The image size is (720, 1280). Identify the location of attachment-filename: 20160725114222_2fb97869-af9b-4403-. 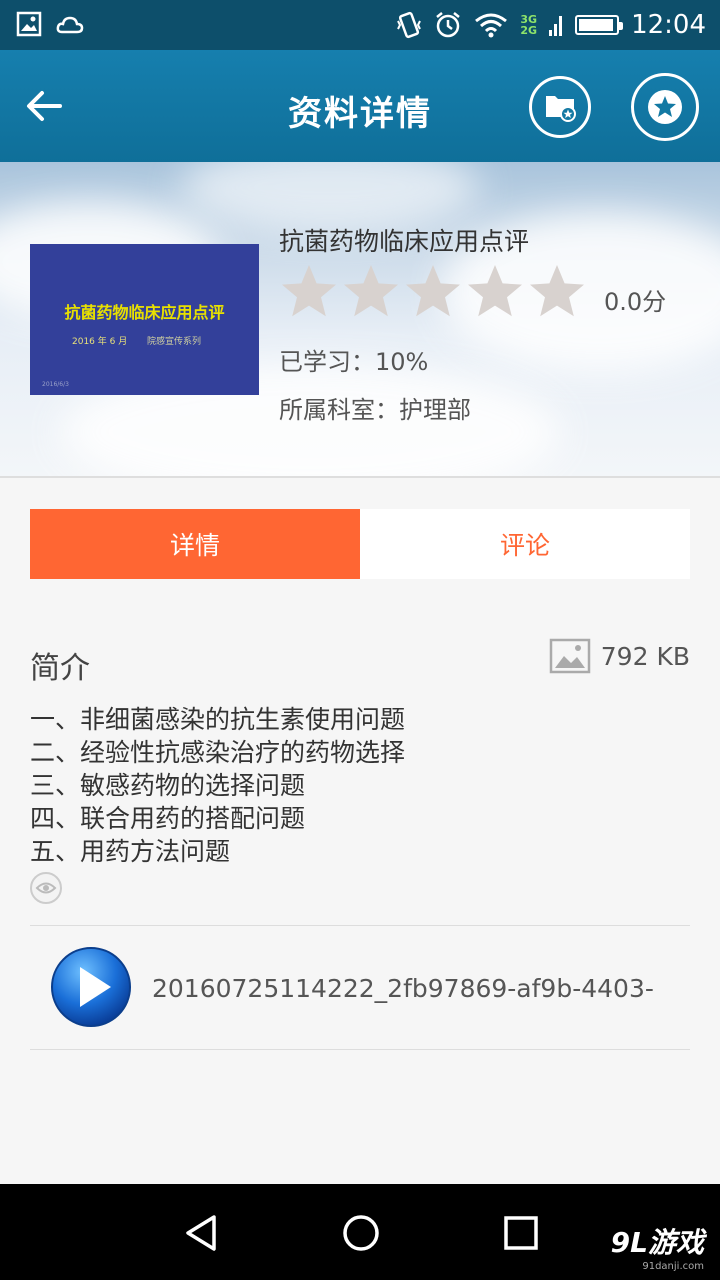
(403, 988).